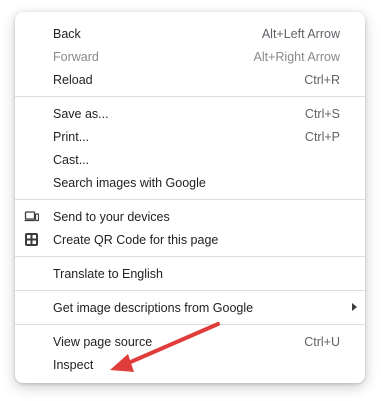  I want to click on menu-item-save-as: Save as... Ctrl+S, so click(190, 113).